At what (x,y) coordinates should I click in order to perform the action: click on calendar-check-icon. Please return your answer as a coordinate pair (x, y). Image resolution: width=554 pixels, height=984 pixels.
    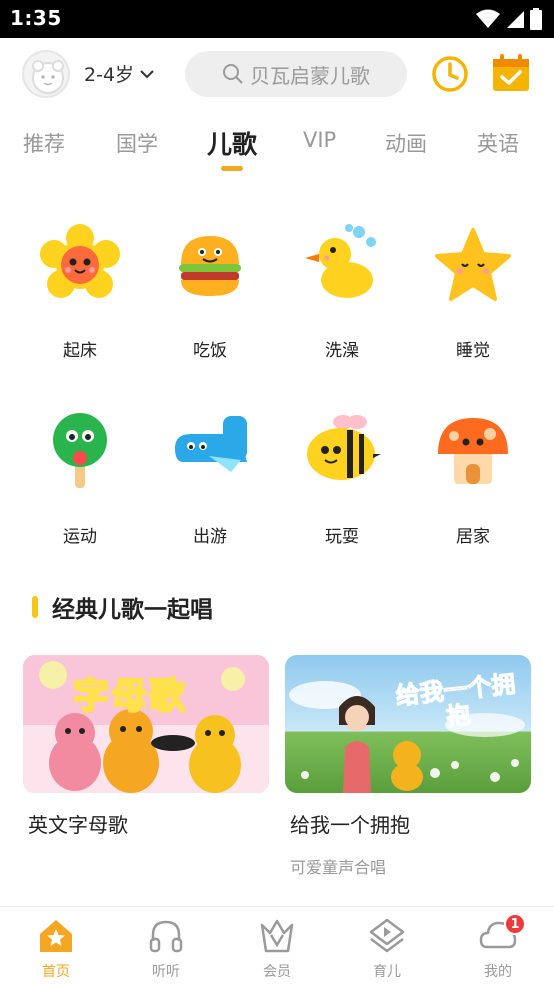
    Looking at the image, I should click on (511, 72).